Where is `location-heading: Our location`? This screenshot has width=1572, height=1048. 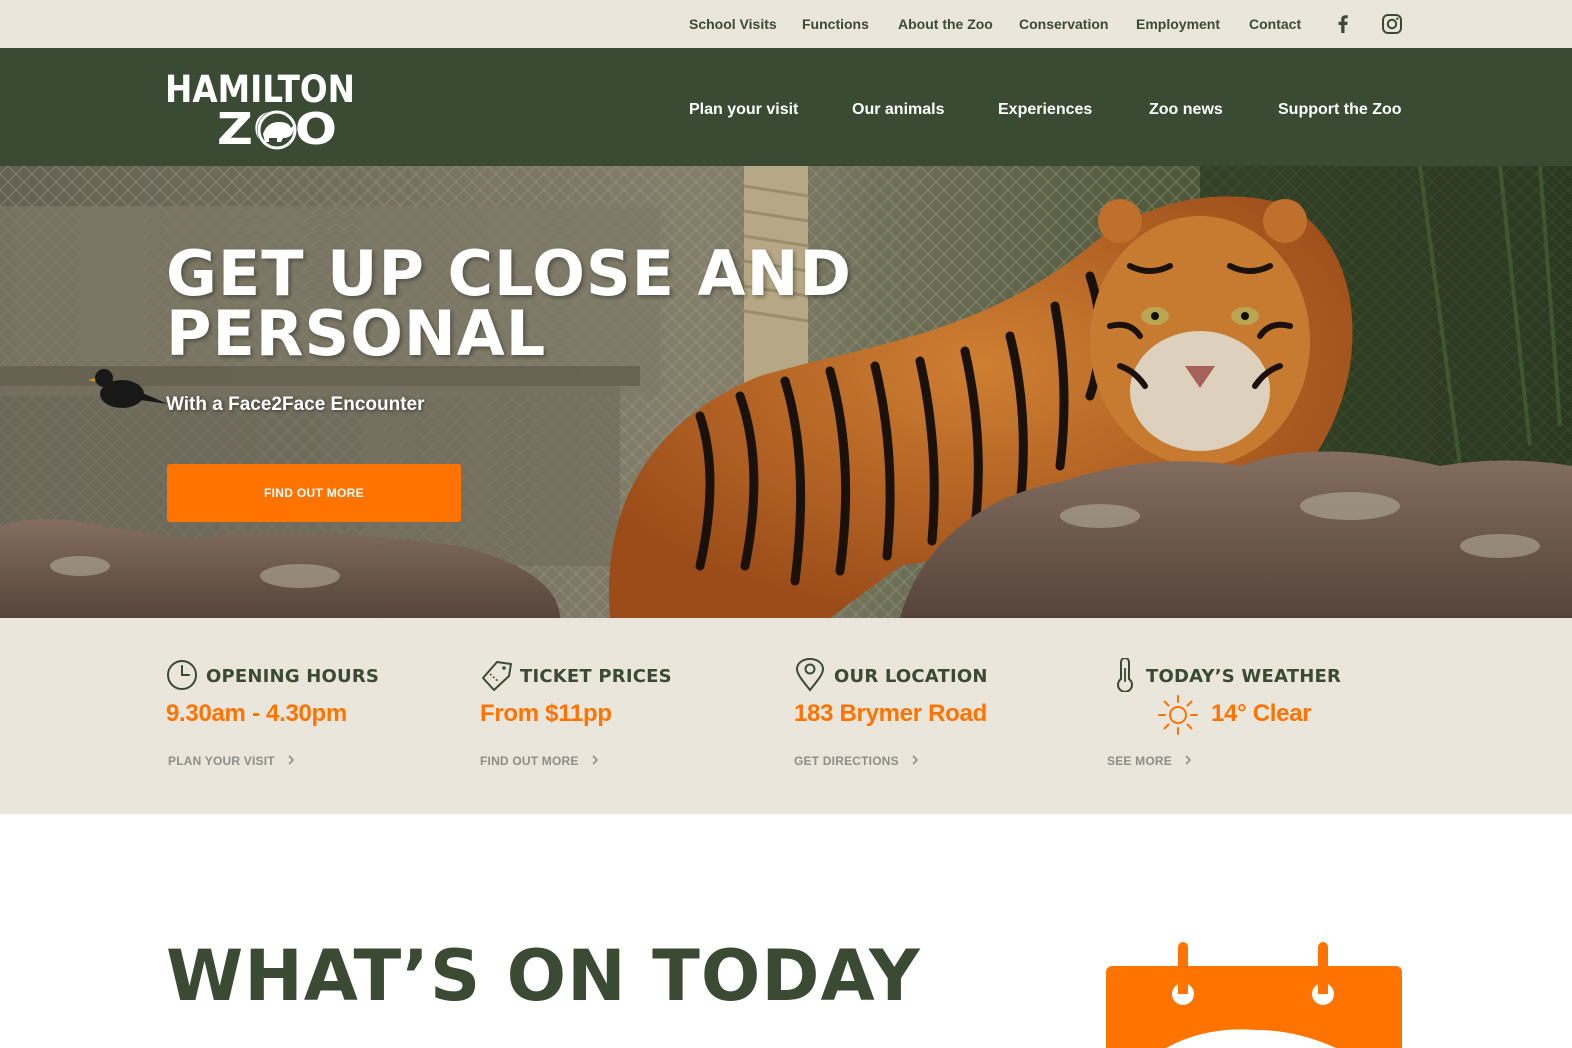 location-heading: Our location is located at coordinates (911, 676).